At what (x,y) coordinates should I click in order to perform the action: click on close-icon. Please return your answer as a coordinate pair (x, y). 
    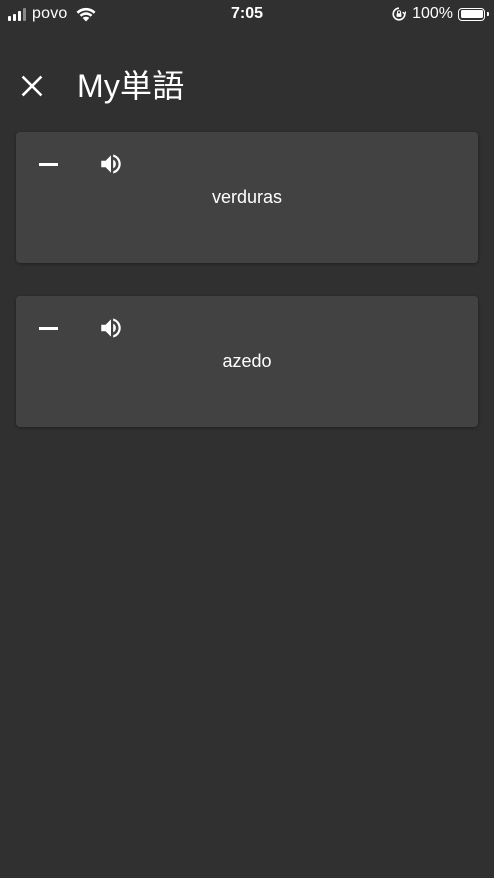
    Looking at the image, I should click on (32, 86).